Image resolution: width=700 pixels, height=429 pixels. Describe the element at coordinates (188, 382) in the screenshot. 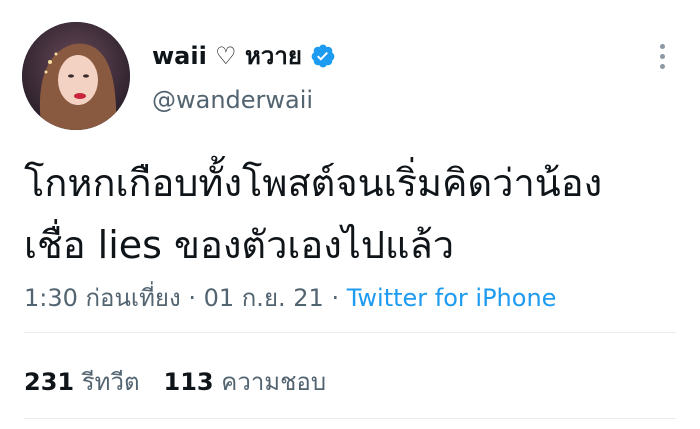

I see `likes-count: 113` at that location.